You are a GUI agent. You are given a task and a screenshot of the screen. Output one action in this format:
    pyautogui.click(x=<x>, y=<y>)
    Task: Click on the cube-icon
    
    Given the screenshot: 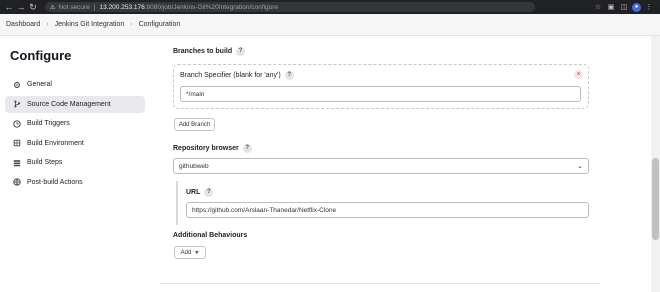 What is the action you would take?
    pyautogui.click(x=17, y=143)
    